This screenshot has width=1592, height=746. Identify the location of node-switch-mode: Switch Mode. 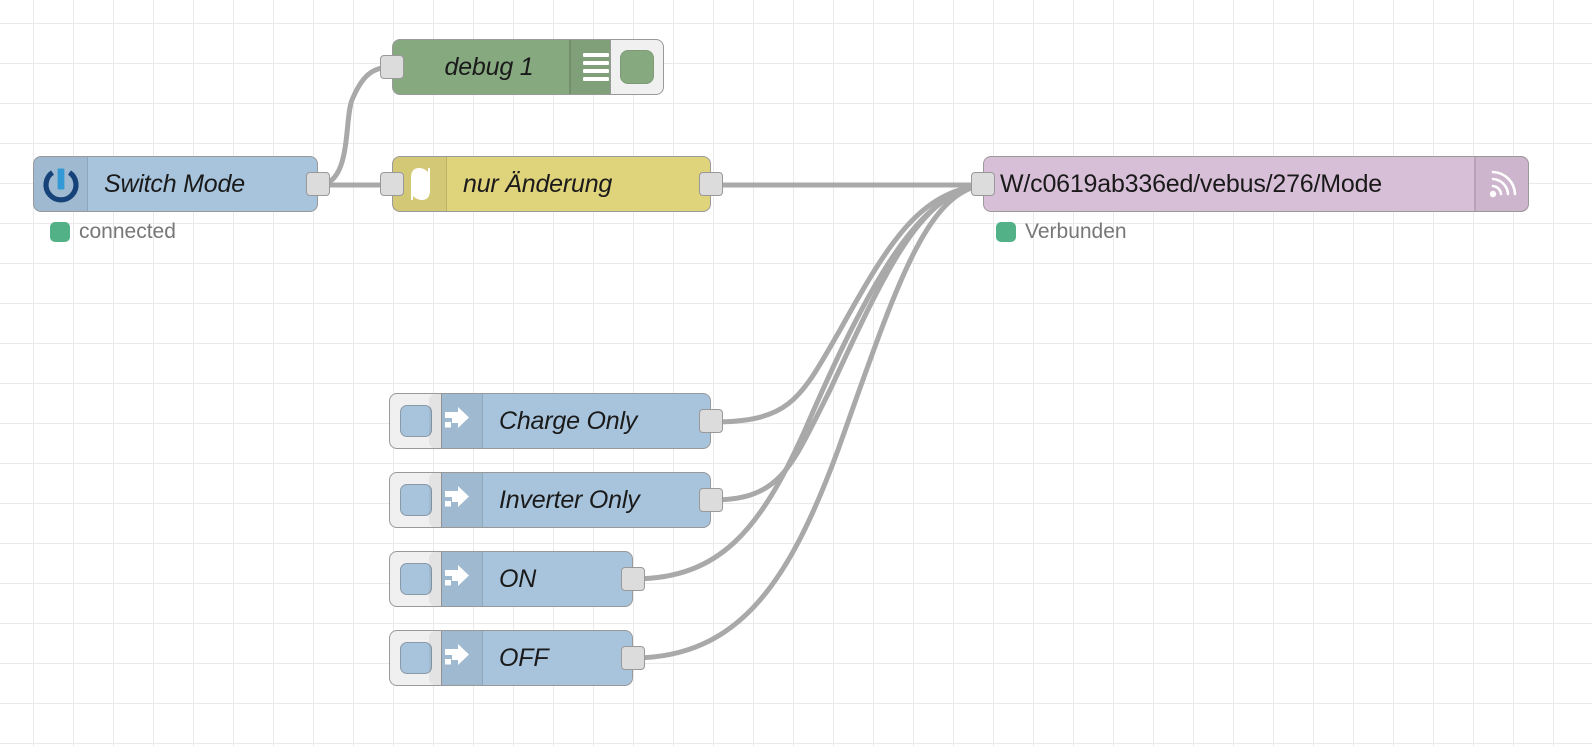
(181, 184).